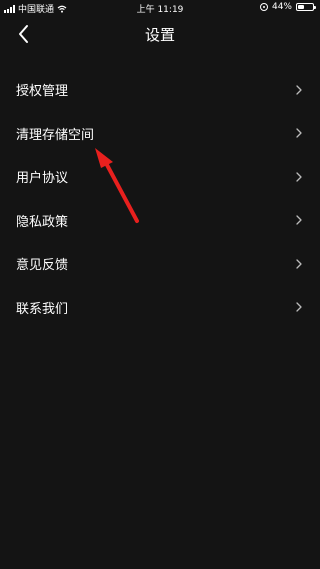 The image size is (320, 569). What do you see at coordinates (160, 134) in the screenshot?
I see `menu-item-clear-storage: 清理存储空间` at bounding box center [160, 134].